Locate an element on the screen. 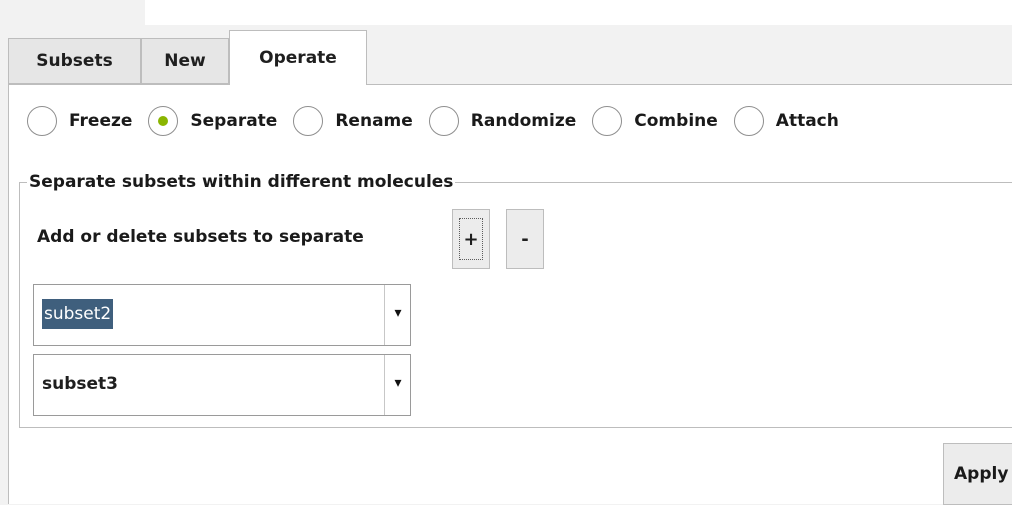 The image size is (1012, 505). combo-value-wrap: subset3 is located at coordinates (80, 384).